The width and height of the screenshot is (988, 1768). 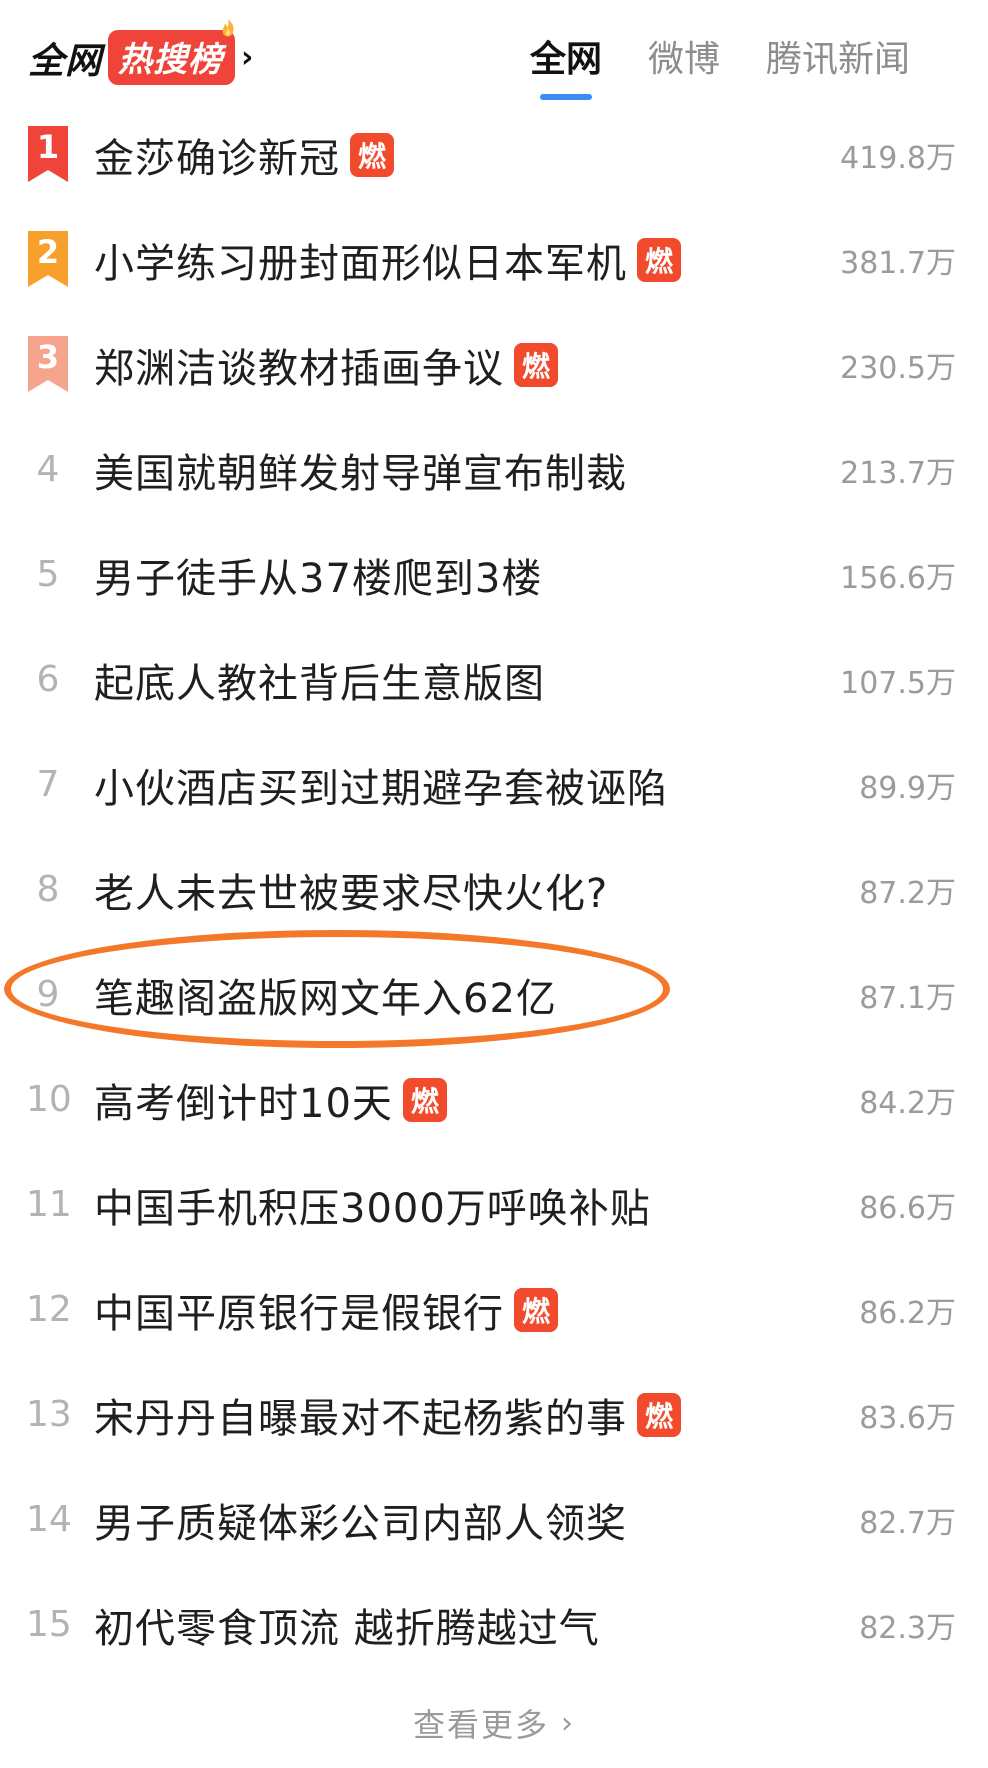 I want to click on hot-item-title: 起底人教社背后生意版图, so click(x=319, y=680).